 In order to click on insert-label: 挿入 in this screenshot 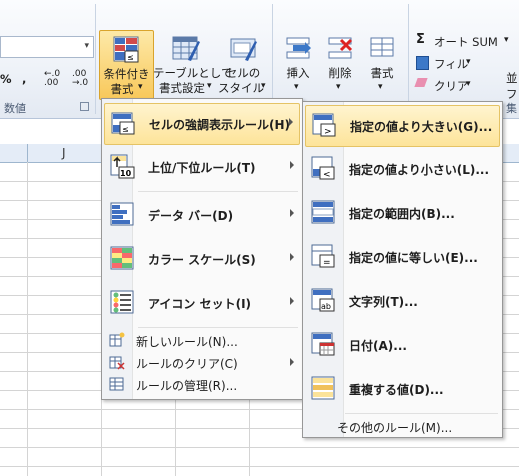, I will do `click(298, 73)`.